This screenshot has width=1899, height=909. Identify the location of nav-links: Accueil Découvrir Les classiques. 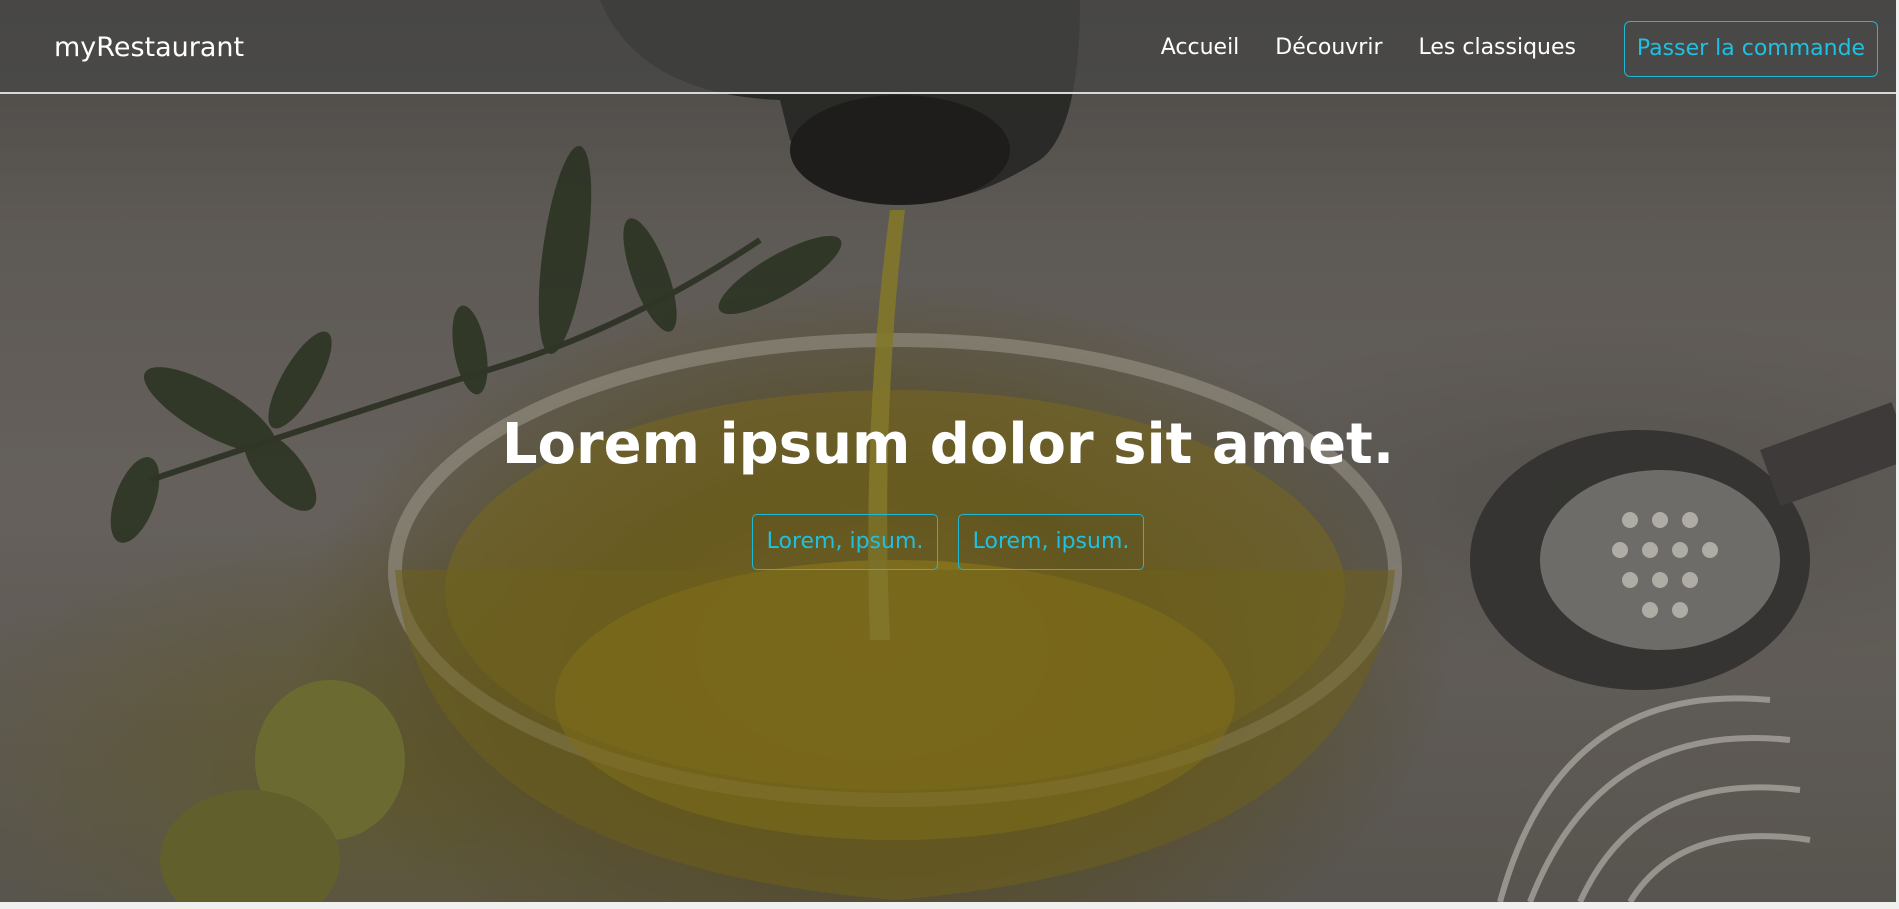
(1368, 48).